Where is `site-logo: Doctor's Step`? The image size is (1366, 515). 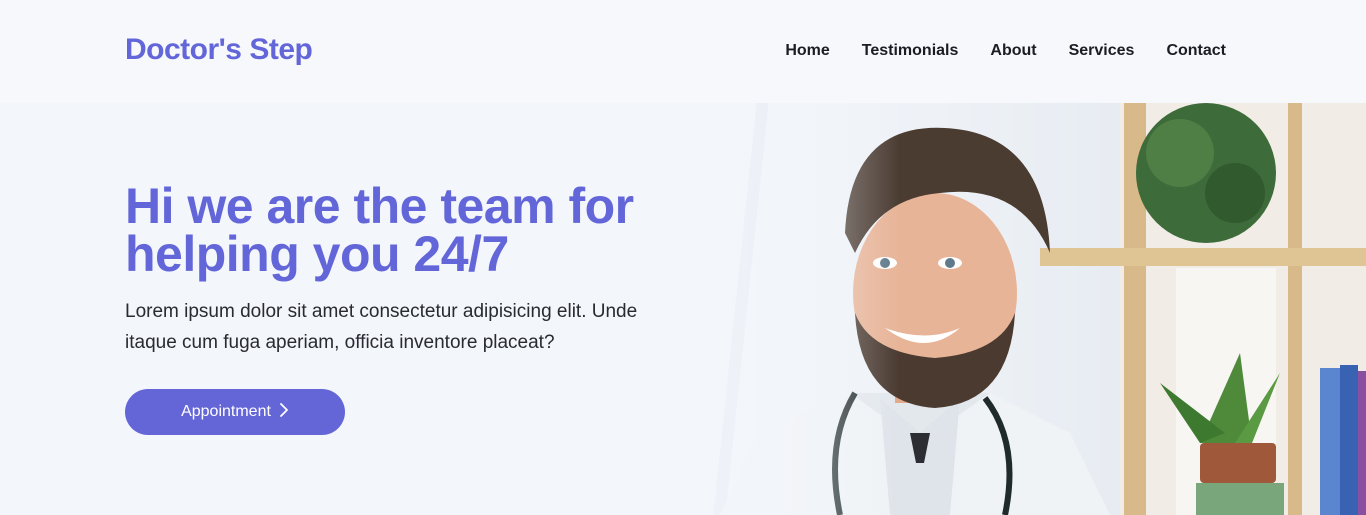
site-logo: Doctor's Step is located at coordinates (219, 50).